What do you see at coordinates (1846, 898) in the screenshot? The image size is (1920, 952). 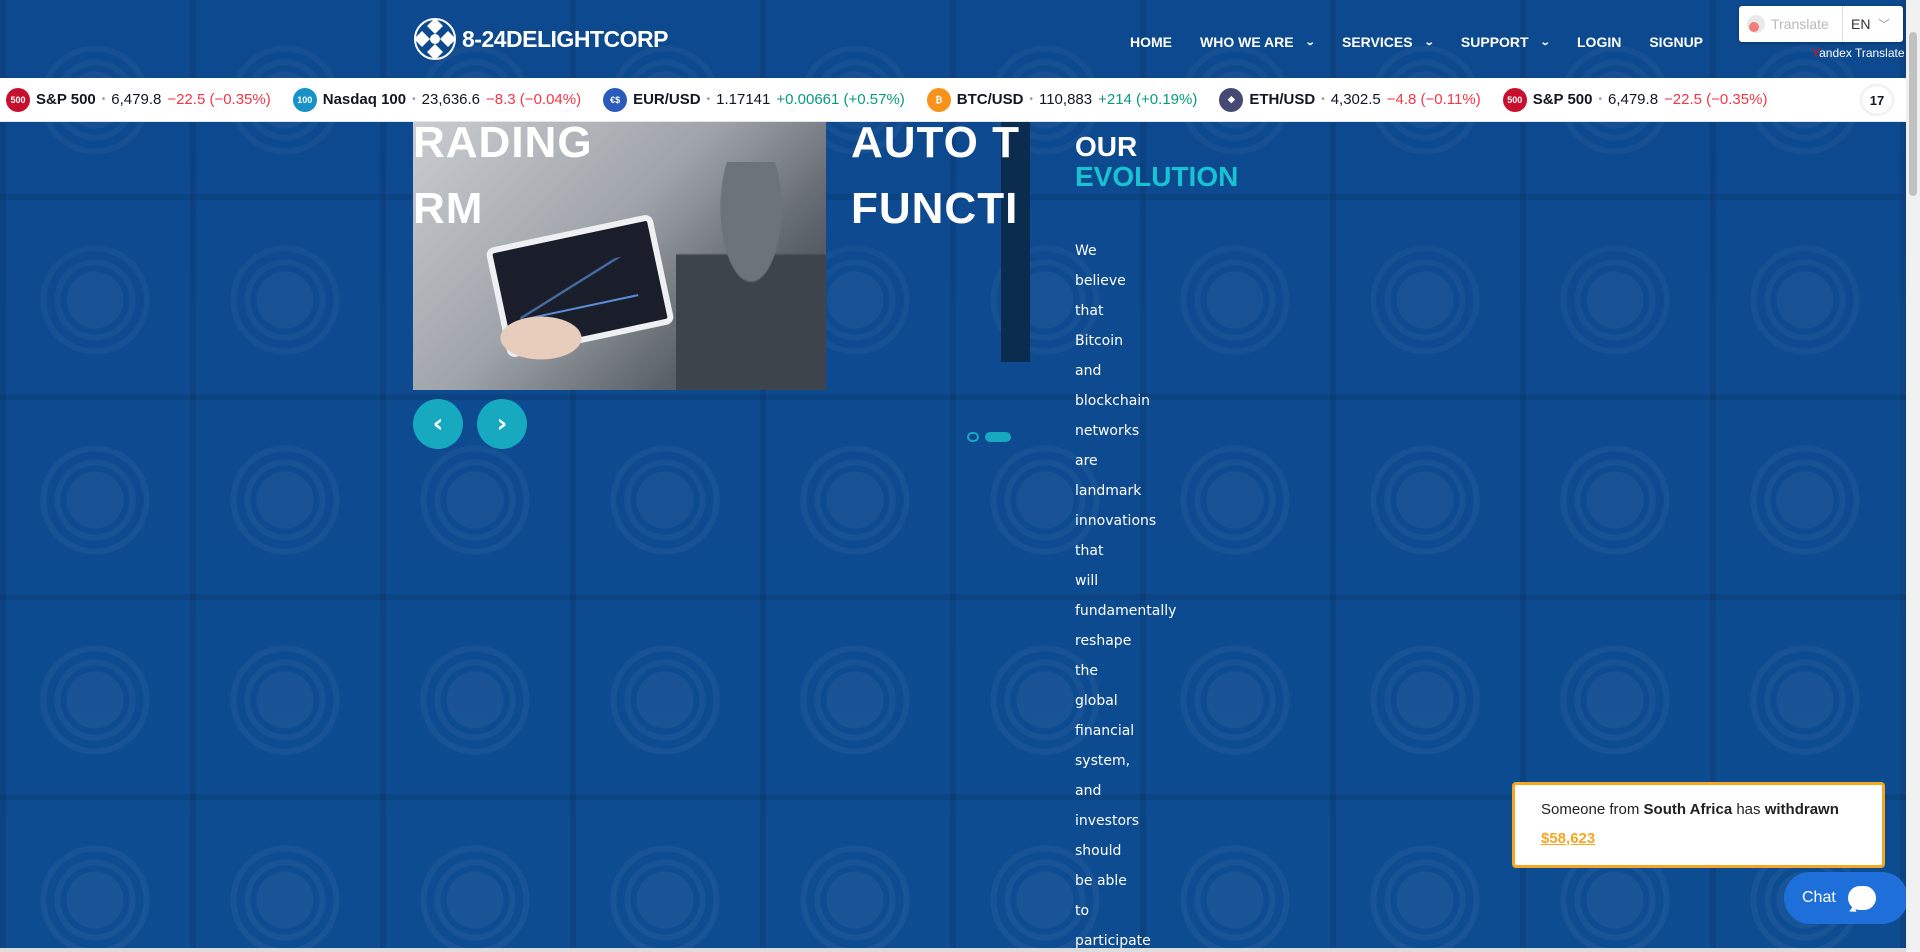 I see `chat-button: Chat` at bounding box center [1846, 898].